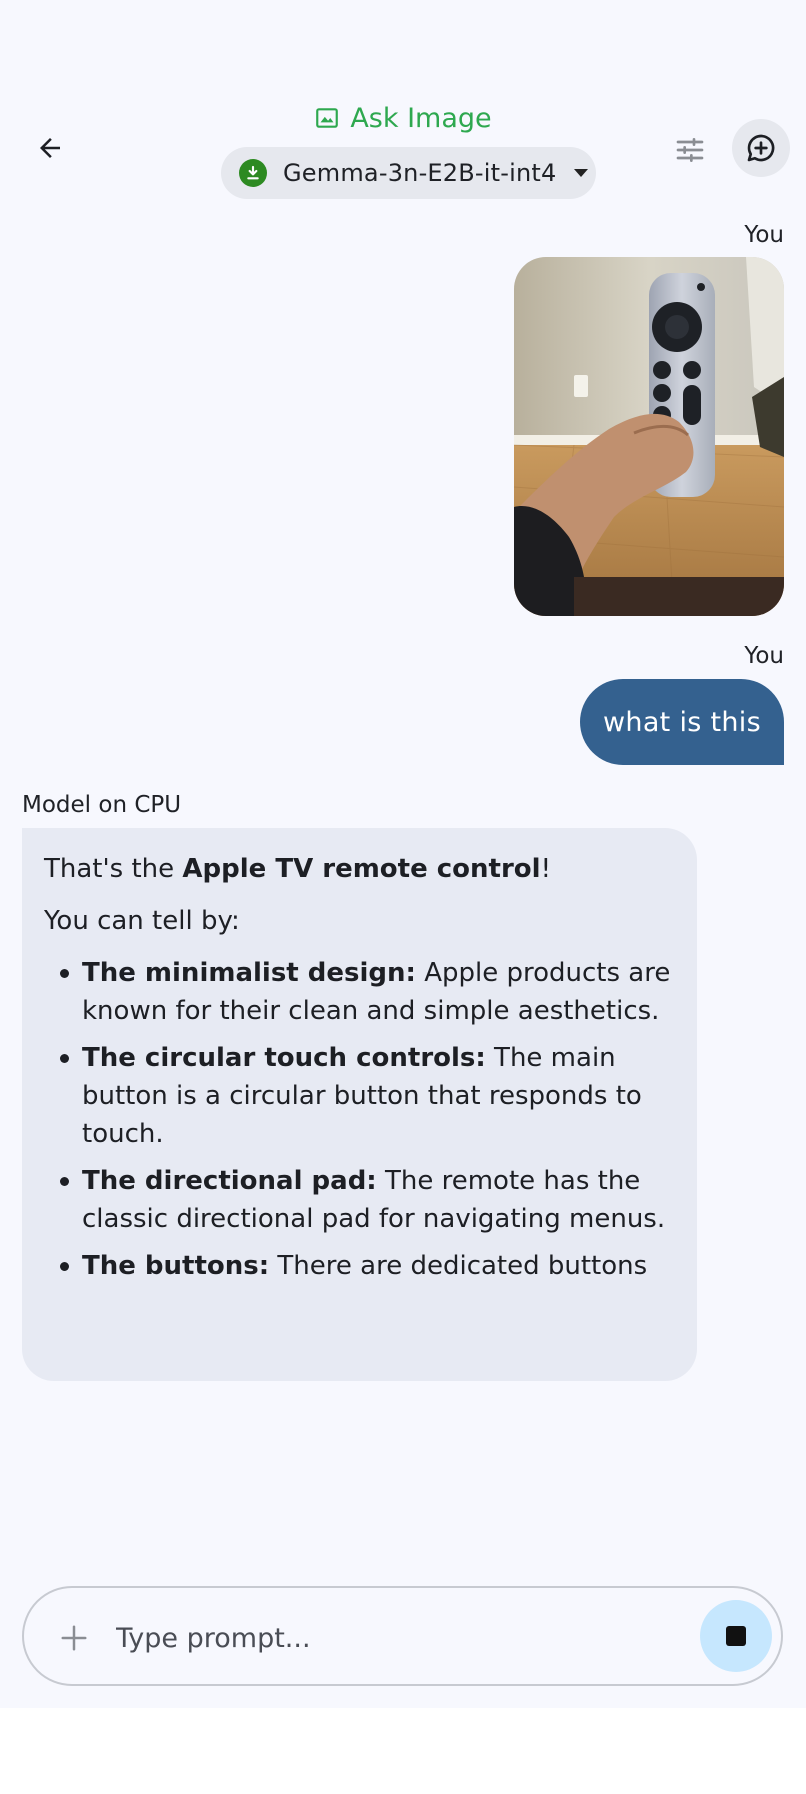  I want to click on bottom-area, so click(403, 1751).